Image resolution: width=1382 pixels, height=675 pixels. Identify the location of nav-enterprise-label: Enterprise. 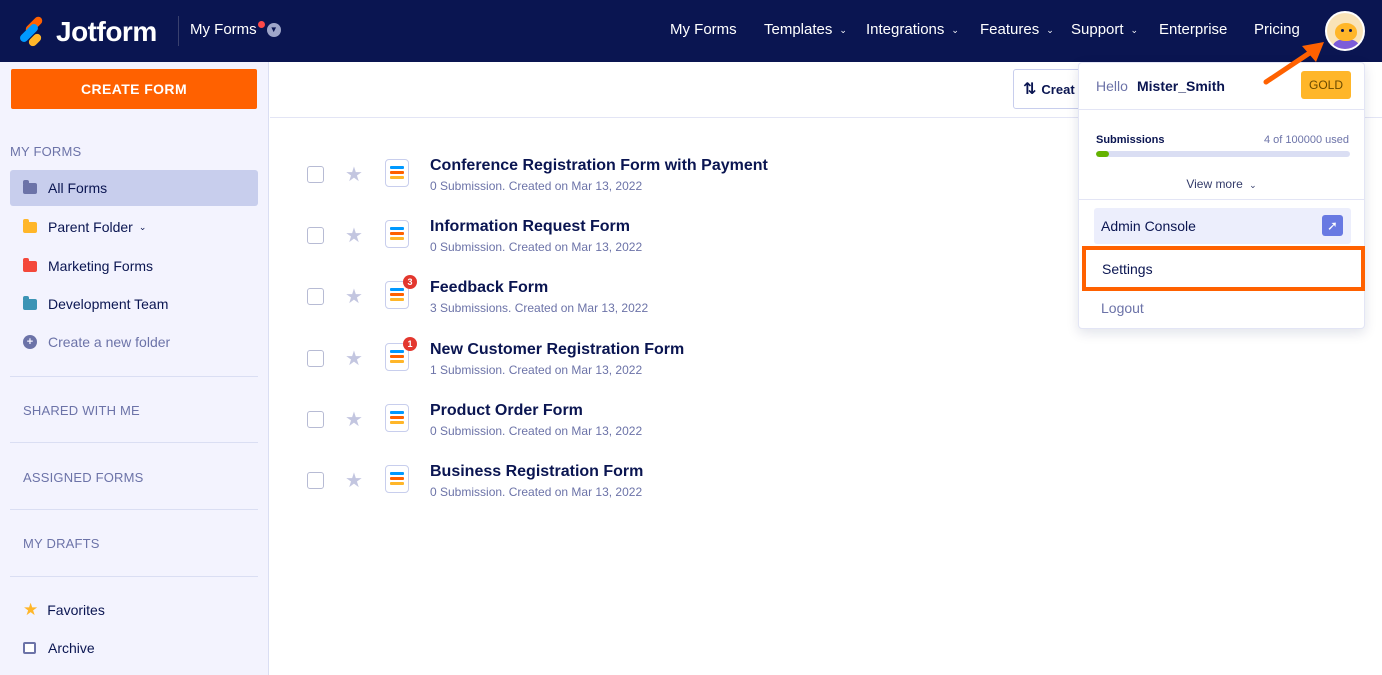
(1193, 29).